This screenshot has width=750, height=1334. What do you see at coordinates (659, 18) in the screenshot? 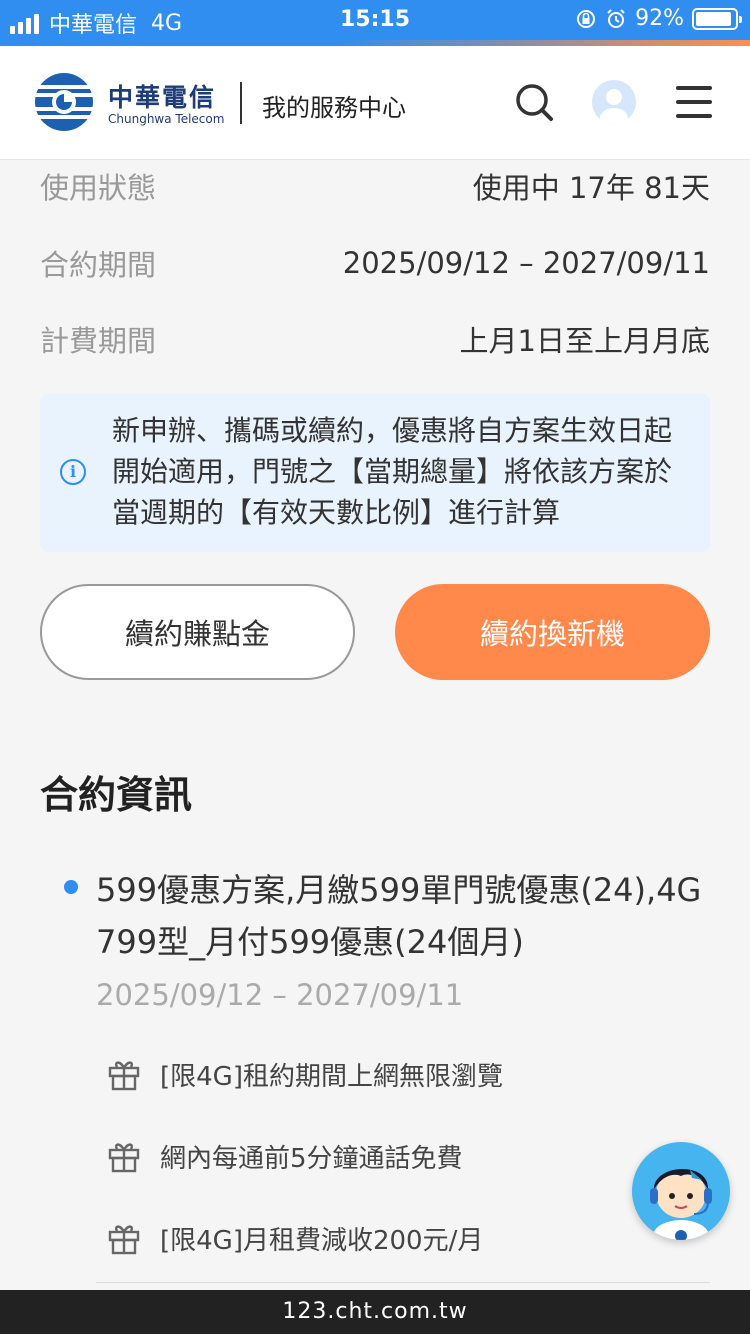
I see `battery-percent: 92%` at bounding box center [659, 18].